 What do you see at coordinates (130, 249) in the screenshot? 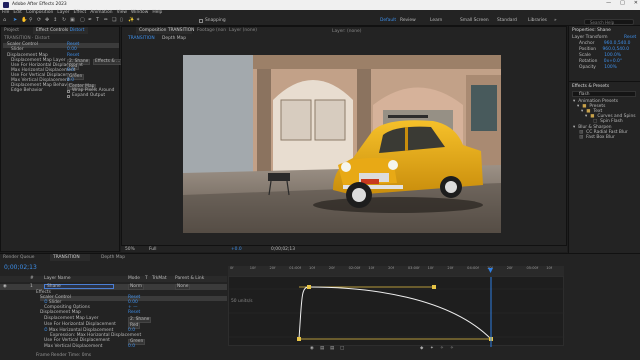
I see `zoom-dropdown: 50%` at bounding box center [130, 249].